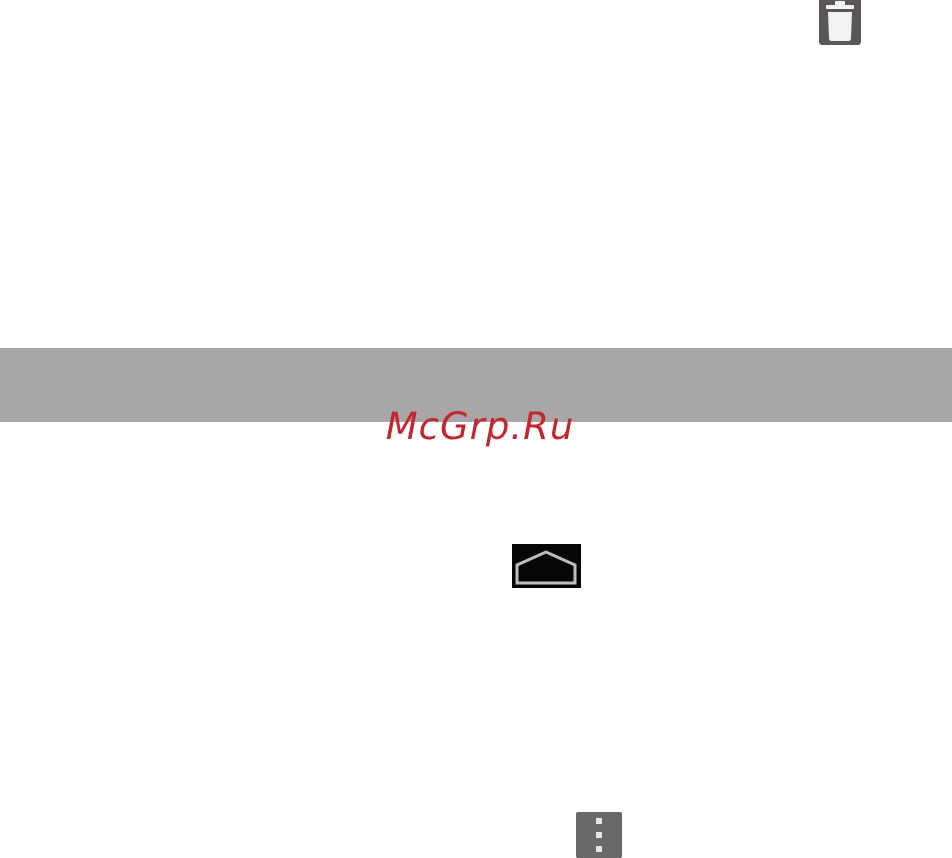 The width and height of the screenshot is (952, 858). What do you see at coordinates (599, 835) in the screenshot?
I see `overflow-menu-icon` at bounding box center [599, 835].